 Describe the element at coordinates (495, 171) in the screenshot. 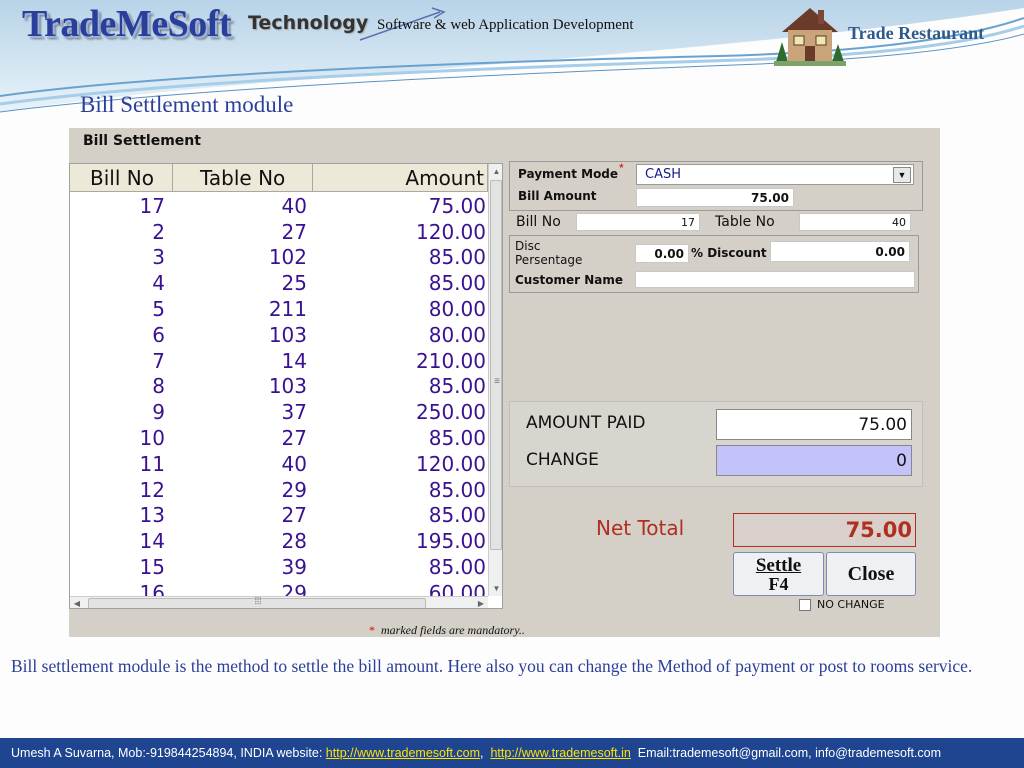

I see `scroll-up-icon: ▲` at that location.